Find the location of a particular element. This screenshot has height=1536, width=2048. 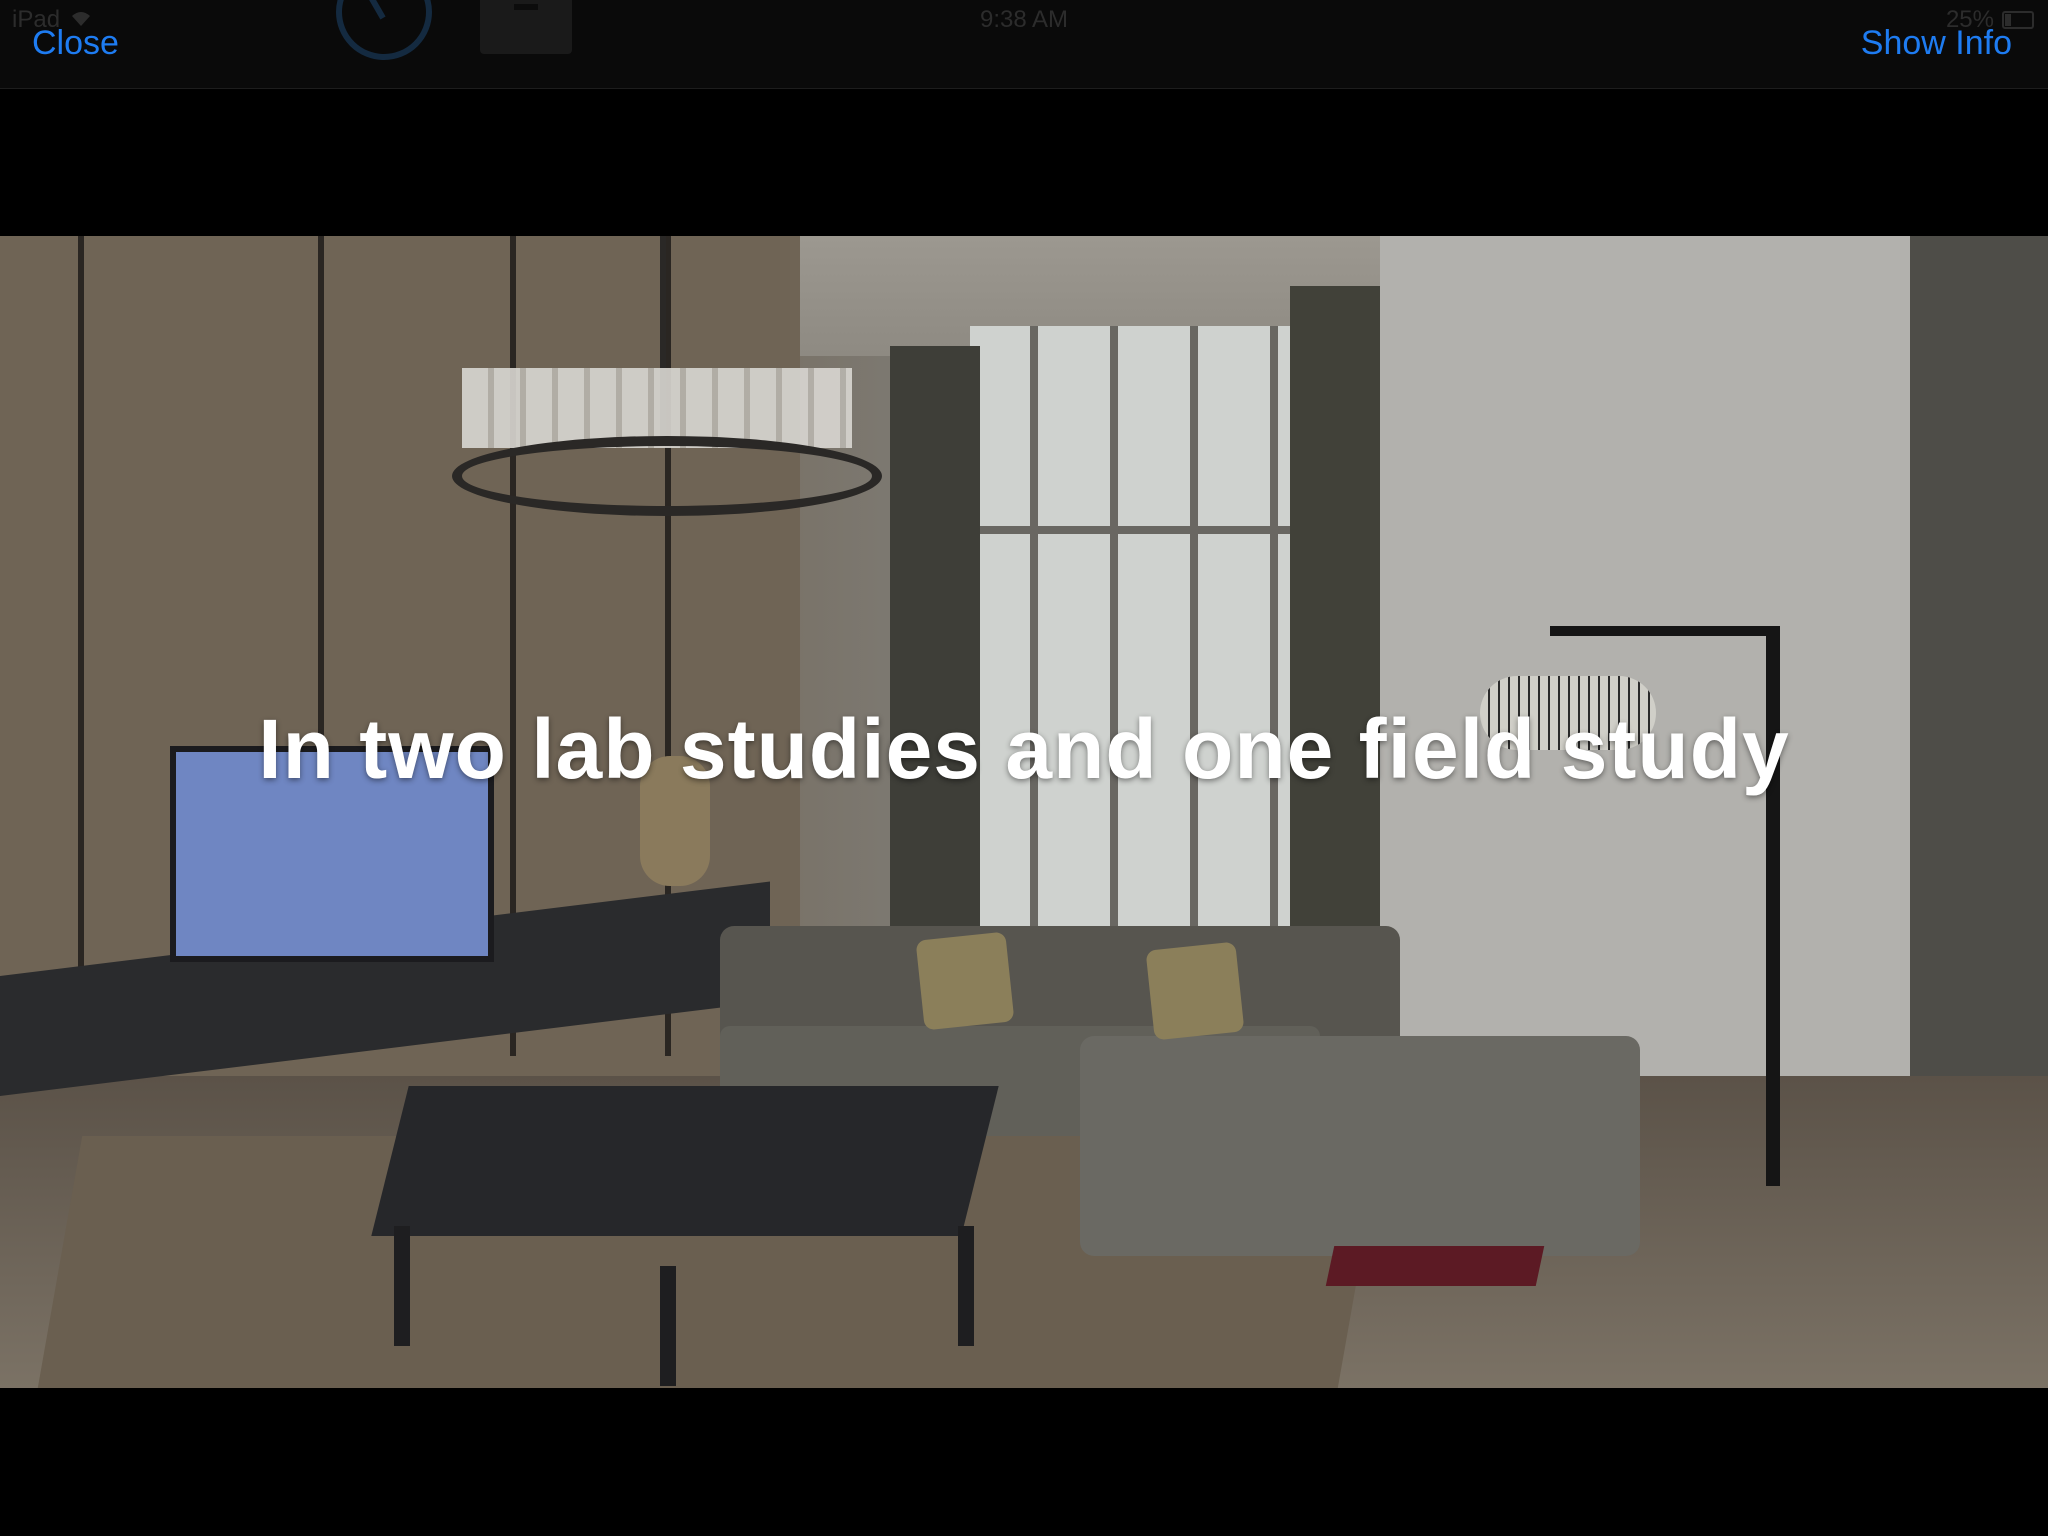

battery-percent: 25% is located at coordinates (1969, 19).